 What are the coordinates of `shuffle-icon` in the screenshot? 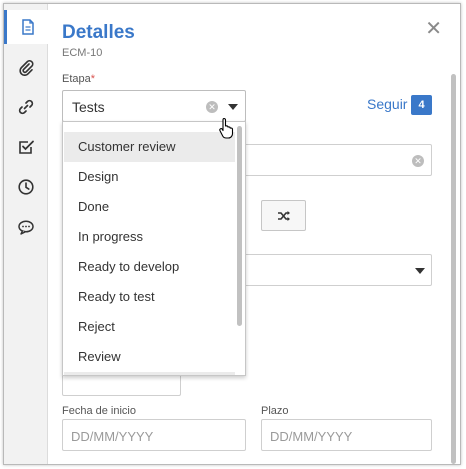 It's located at (283, 215).